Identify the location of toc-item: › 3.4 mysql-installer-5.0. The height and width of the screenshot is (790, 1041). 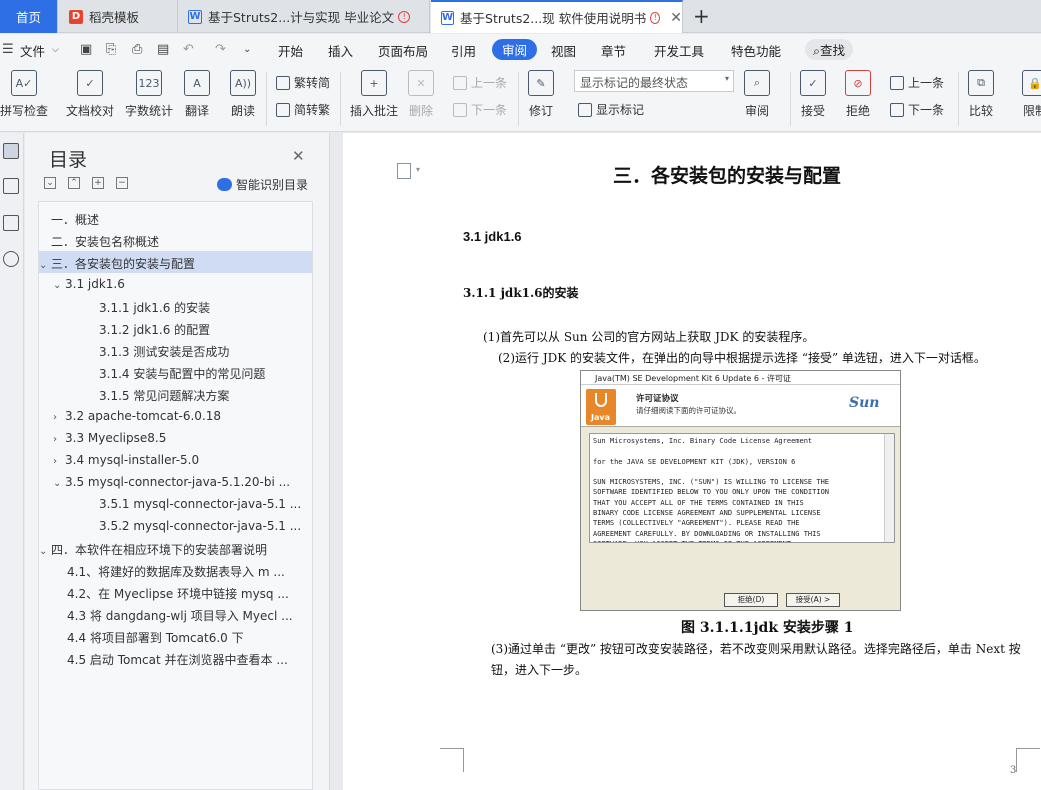
(175, 460).